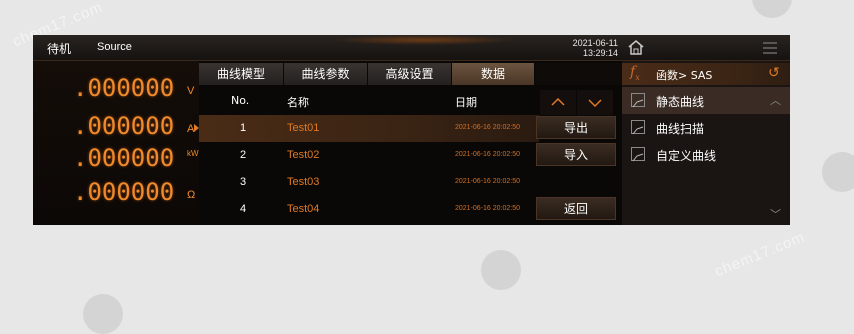  Describe the element at coordinates (576, 127) in the screenshot. I see `export-button: 导出` at that location.